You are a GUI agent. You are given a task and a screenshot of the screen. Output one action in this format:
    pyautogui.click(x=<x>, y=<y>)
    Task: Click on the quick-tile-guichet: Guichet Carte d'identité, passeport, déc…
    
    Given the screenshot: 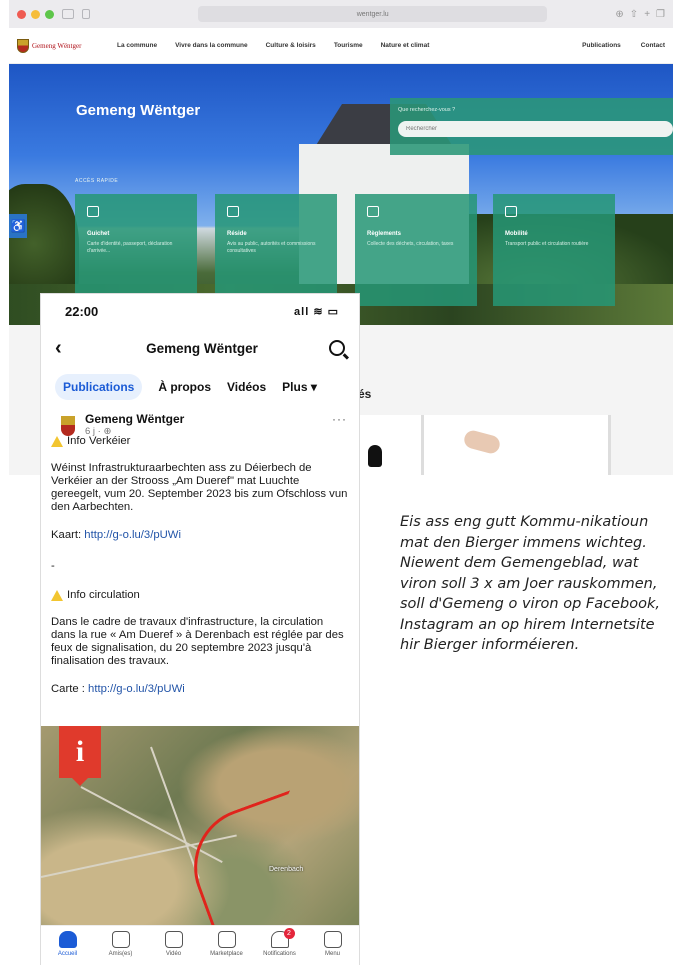 What is the action you would take?
    pyautogui.click(x=136, y=250)
    